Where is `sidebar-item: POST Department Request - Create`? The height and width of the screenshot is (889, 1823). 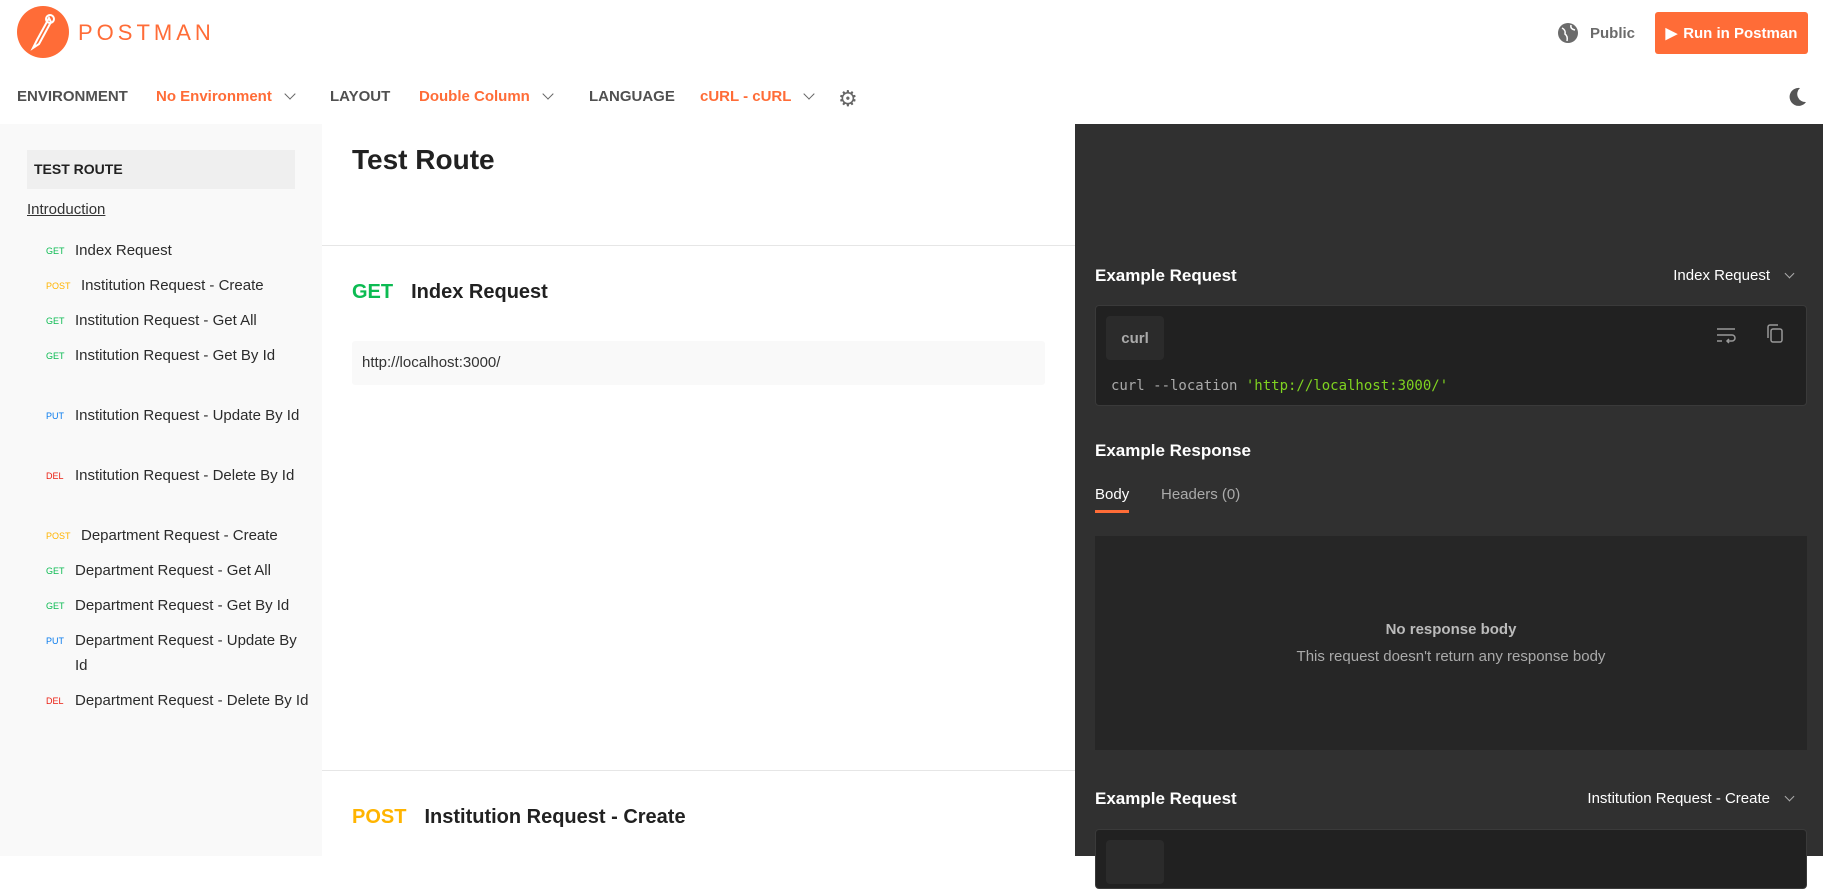
sidebar-item: POST Department Request - Create is located at coordinates (178, 536).